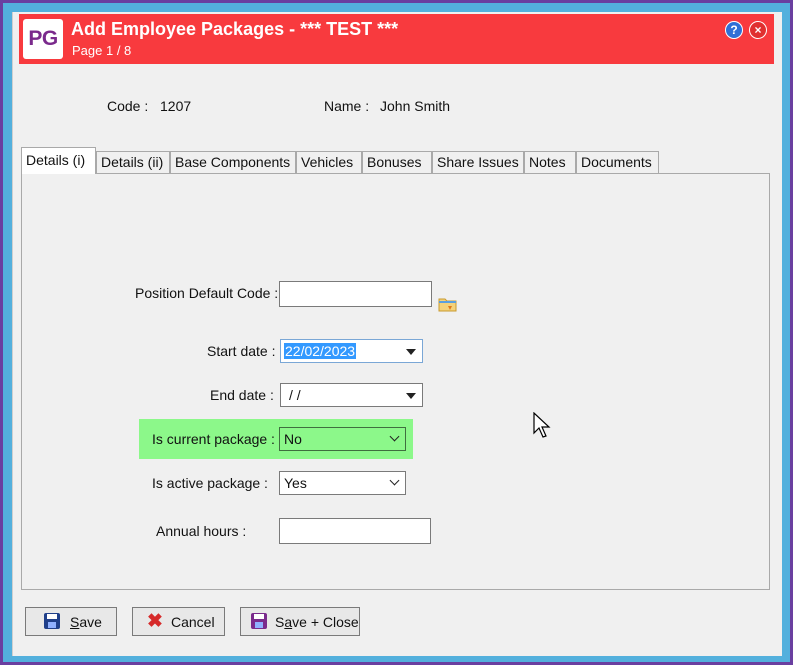  What do you see at coordinates (210, 483) in the screenshot?
I see `is-active-package-label: Is active package :` at bounding box center [210, 483].